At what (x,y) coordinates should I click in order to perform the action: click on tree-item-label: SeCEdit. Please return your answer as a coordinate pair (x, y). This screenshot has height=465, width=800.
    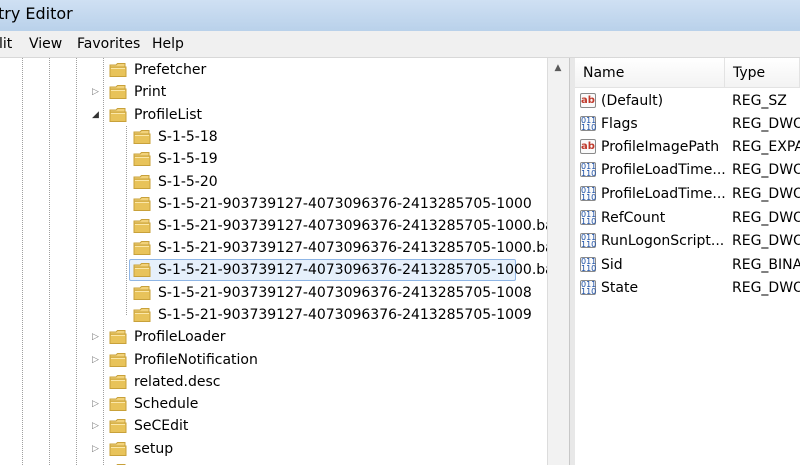
    Looking at the image, I should click on (161, 426).